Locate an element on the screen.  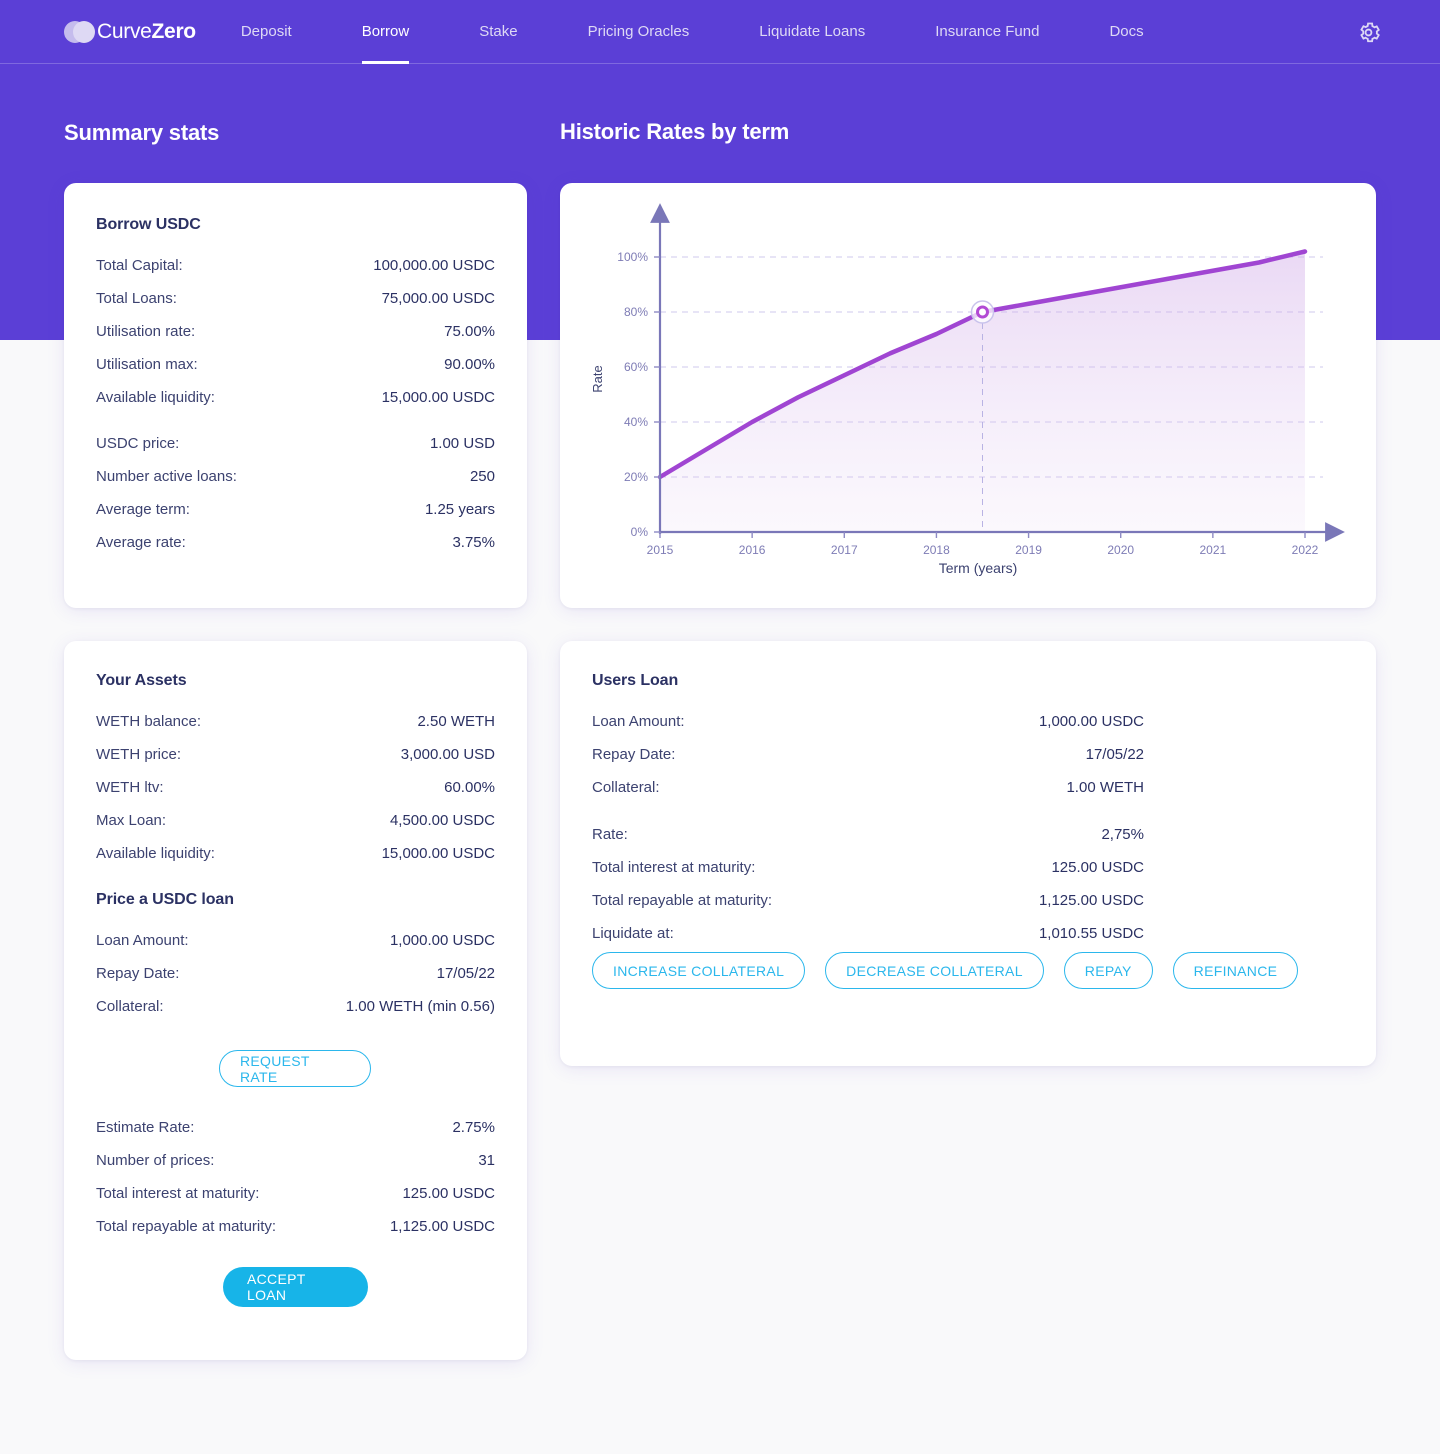
nav-item-deposit: Deposit is located at coordinates (266, 32).